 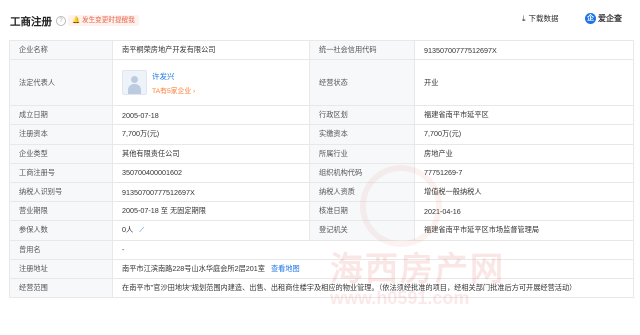 What do you see at coordinates (134, 83) in the screenshot?
I see `avatar` at bounding box center [134, 83].